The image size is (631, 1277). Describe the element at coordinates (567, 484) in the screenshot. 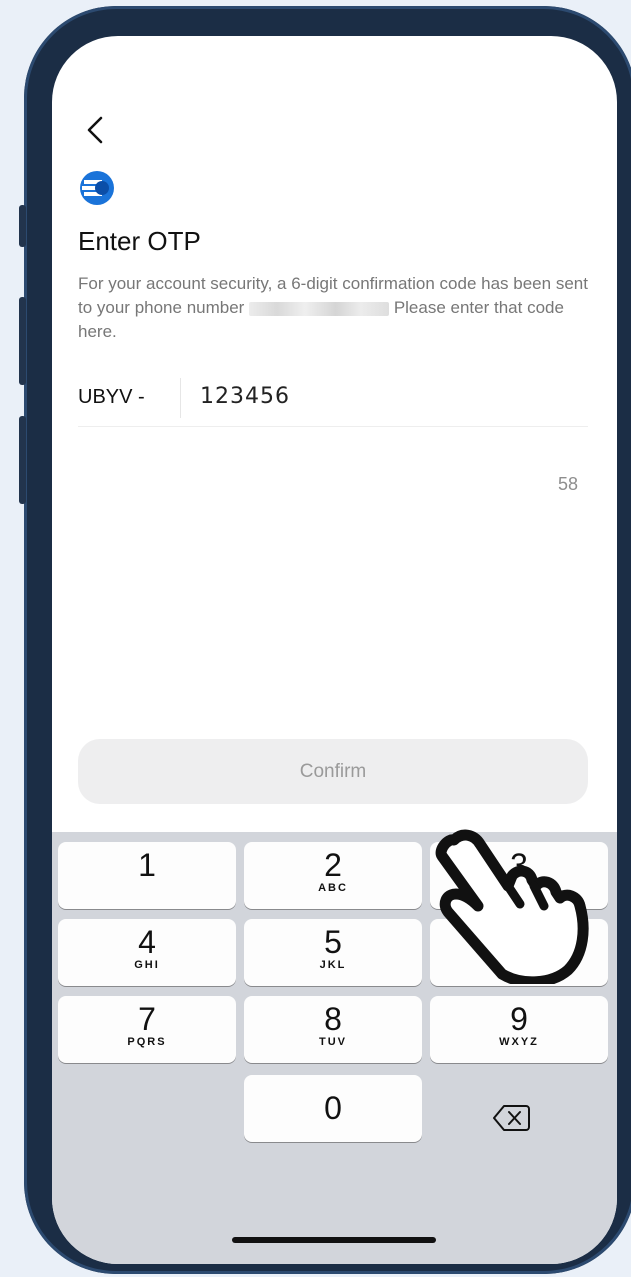

I see `resend-countdown: 58` at that location.